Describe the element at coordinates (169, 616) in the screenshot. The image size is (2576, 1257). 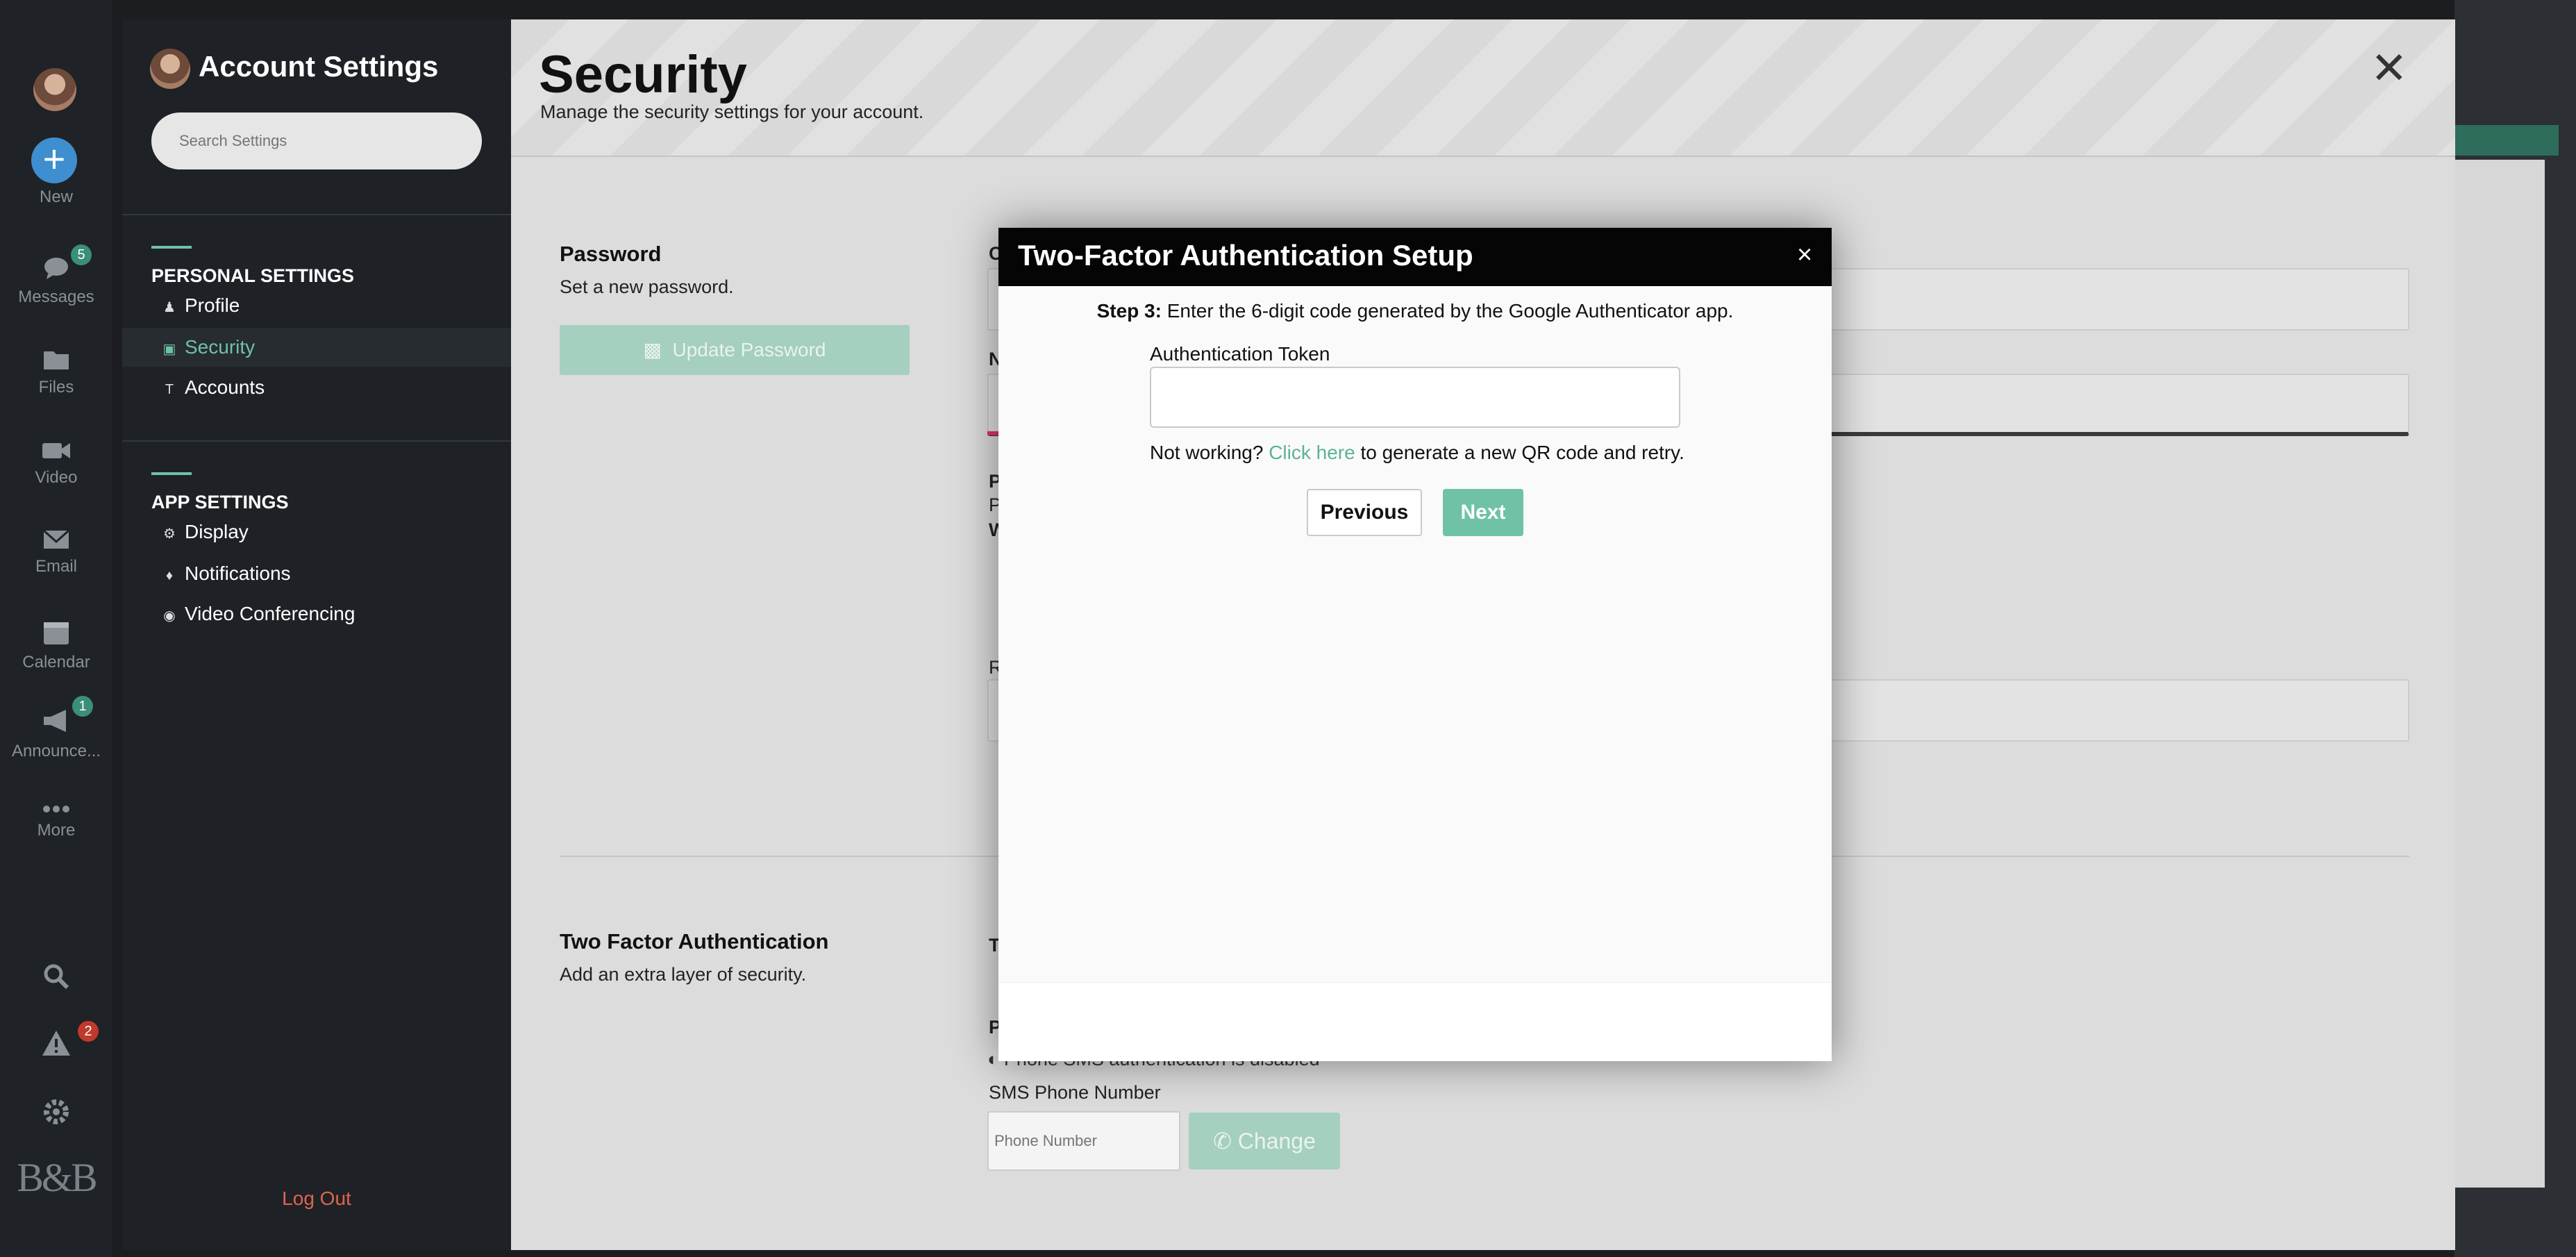
I see `camera-icon: ◉` at that location.